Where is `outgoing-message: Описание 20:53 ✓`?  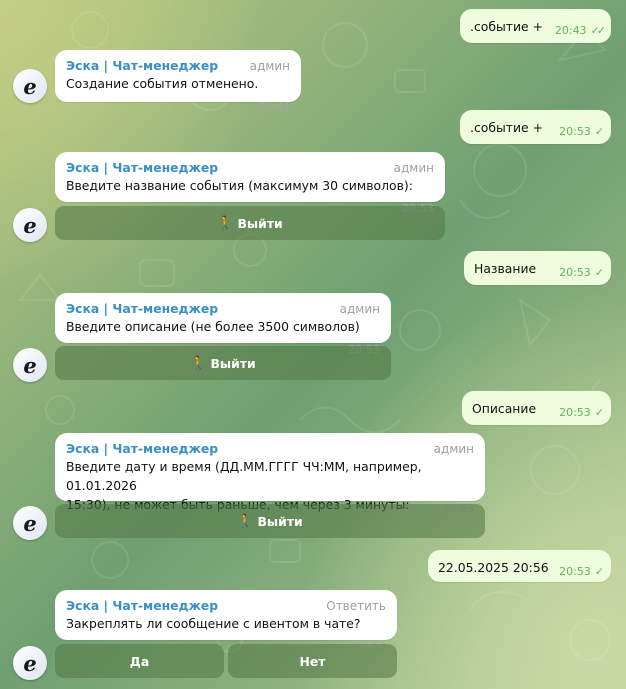
outgoing-message: Описание 20:53 ✓ is located at coordinates (536, 408).